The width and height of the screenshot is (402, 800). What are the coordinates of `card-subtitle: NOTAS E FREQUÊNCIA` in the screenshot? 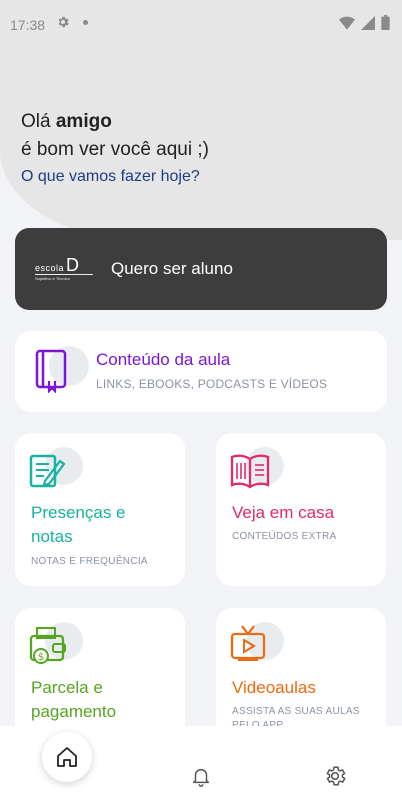 It's located at (89, 561).